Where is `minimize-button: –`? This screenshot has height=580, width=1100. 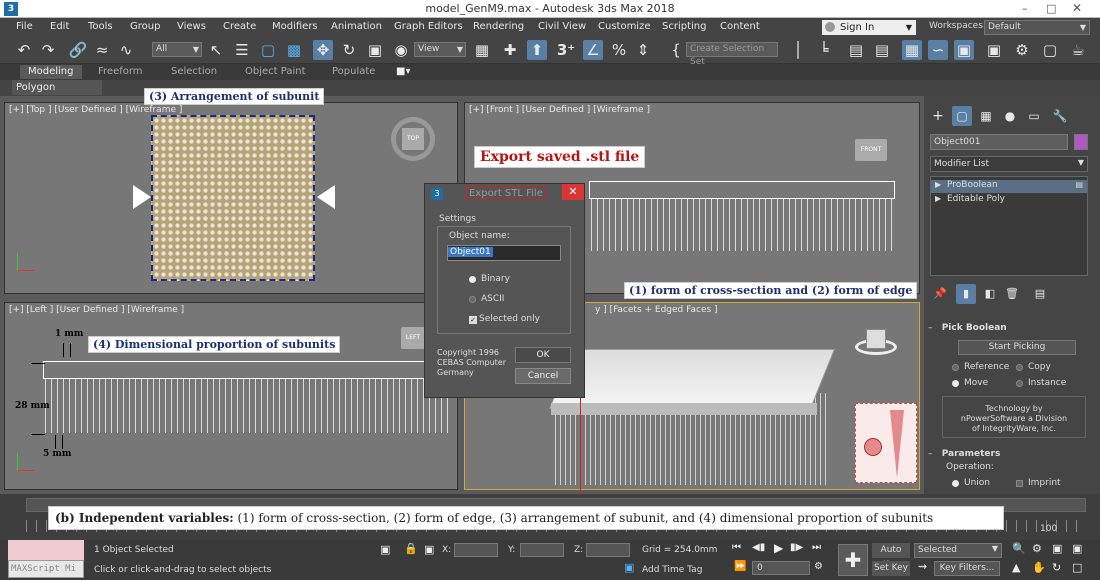 minimize-button: – is located at coordinates (1025, 8).